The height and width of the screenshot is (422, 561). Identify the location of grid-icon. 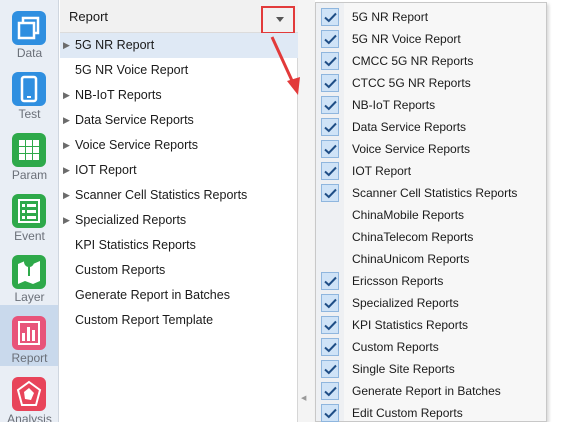
(29, 150).